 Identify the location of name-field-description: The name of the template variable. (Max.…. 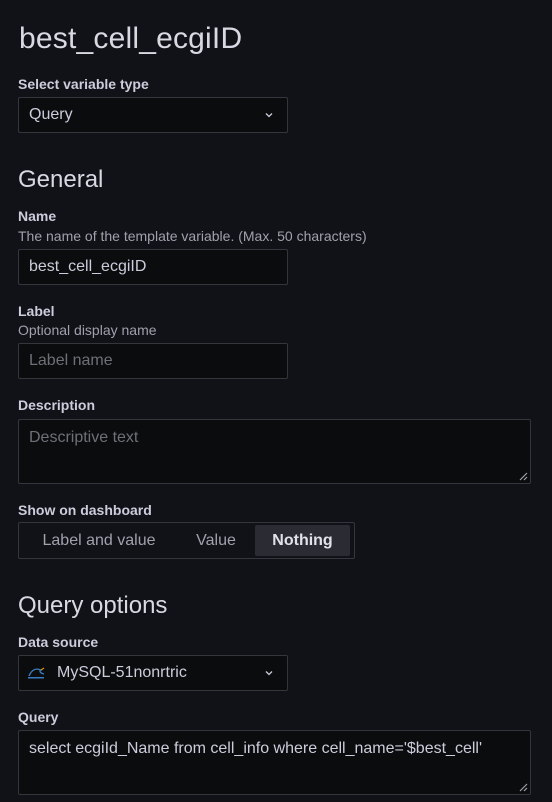
(192, 236).